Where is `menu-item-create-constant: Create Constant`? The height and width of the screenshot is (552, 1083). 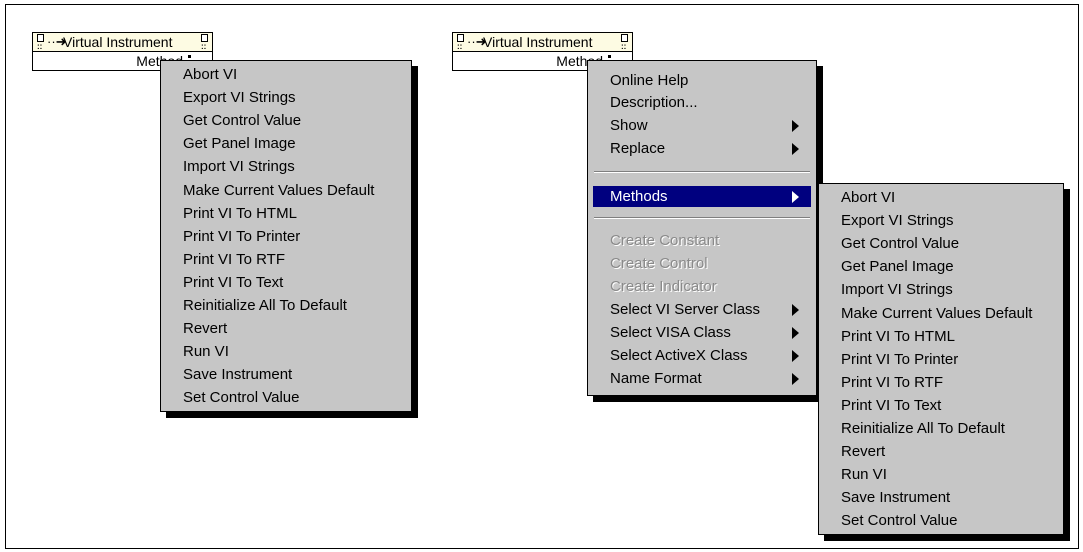
menu-item-create-constant: Create Constant is located at coordinates (665, 240).